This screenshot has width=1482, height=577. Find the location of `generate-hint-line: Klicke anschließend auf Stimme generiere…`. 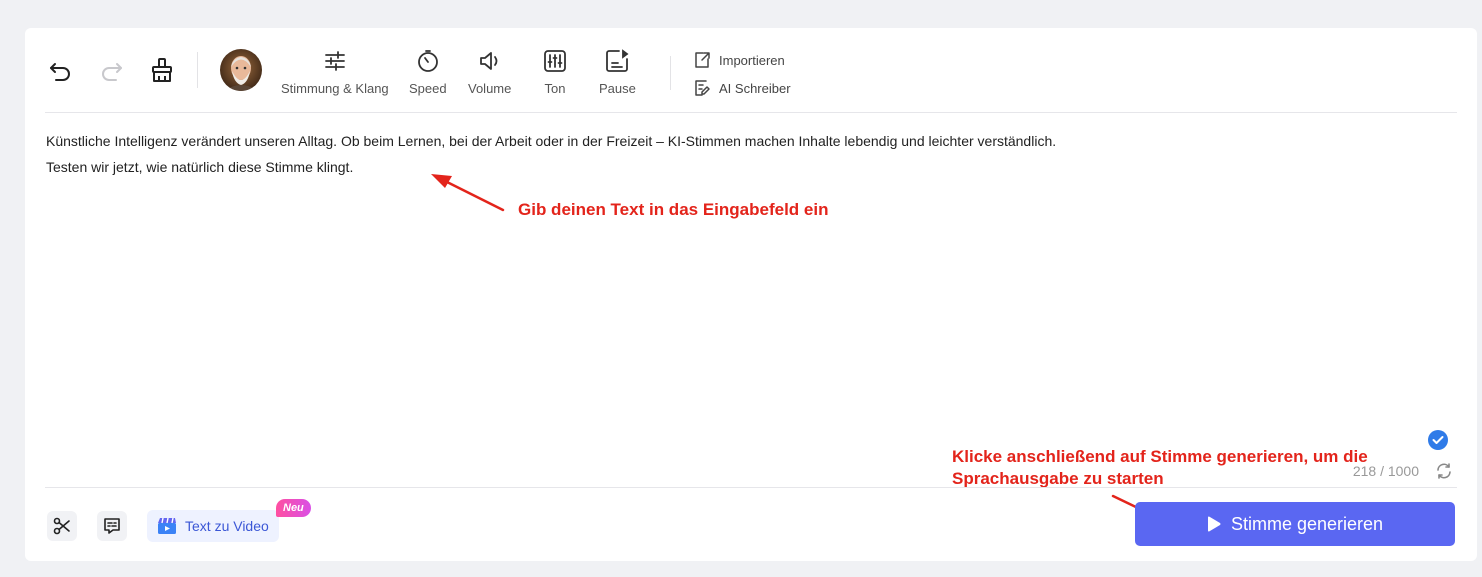

generate-hint-line: Klicke anschließend auf Stimme generiere… is located at coordinates (1160, 456).